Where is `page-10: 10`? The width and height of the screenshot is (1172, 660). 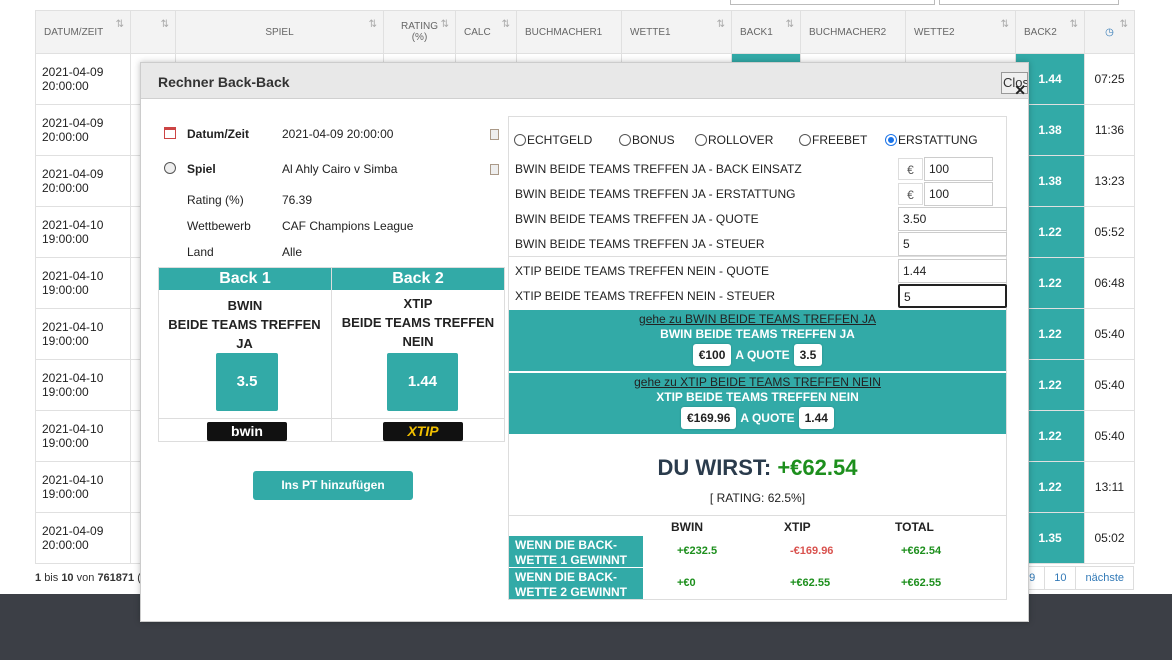 page-10: 10 is located at coordinates (1060, 578).